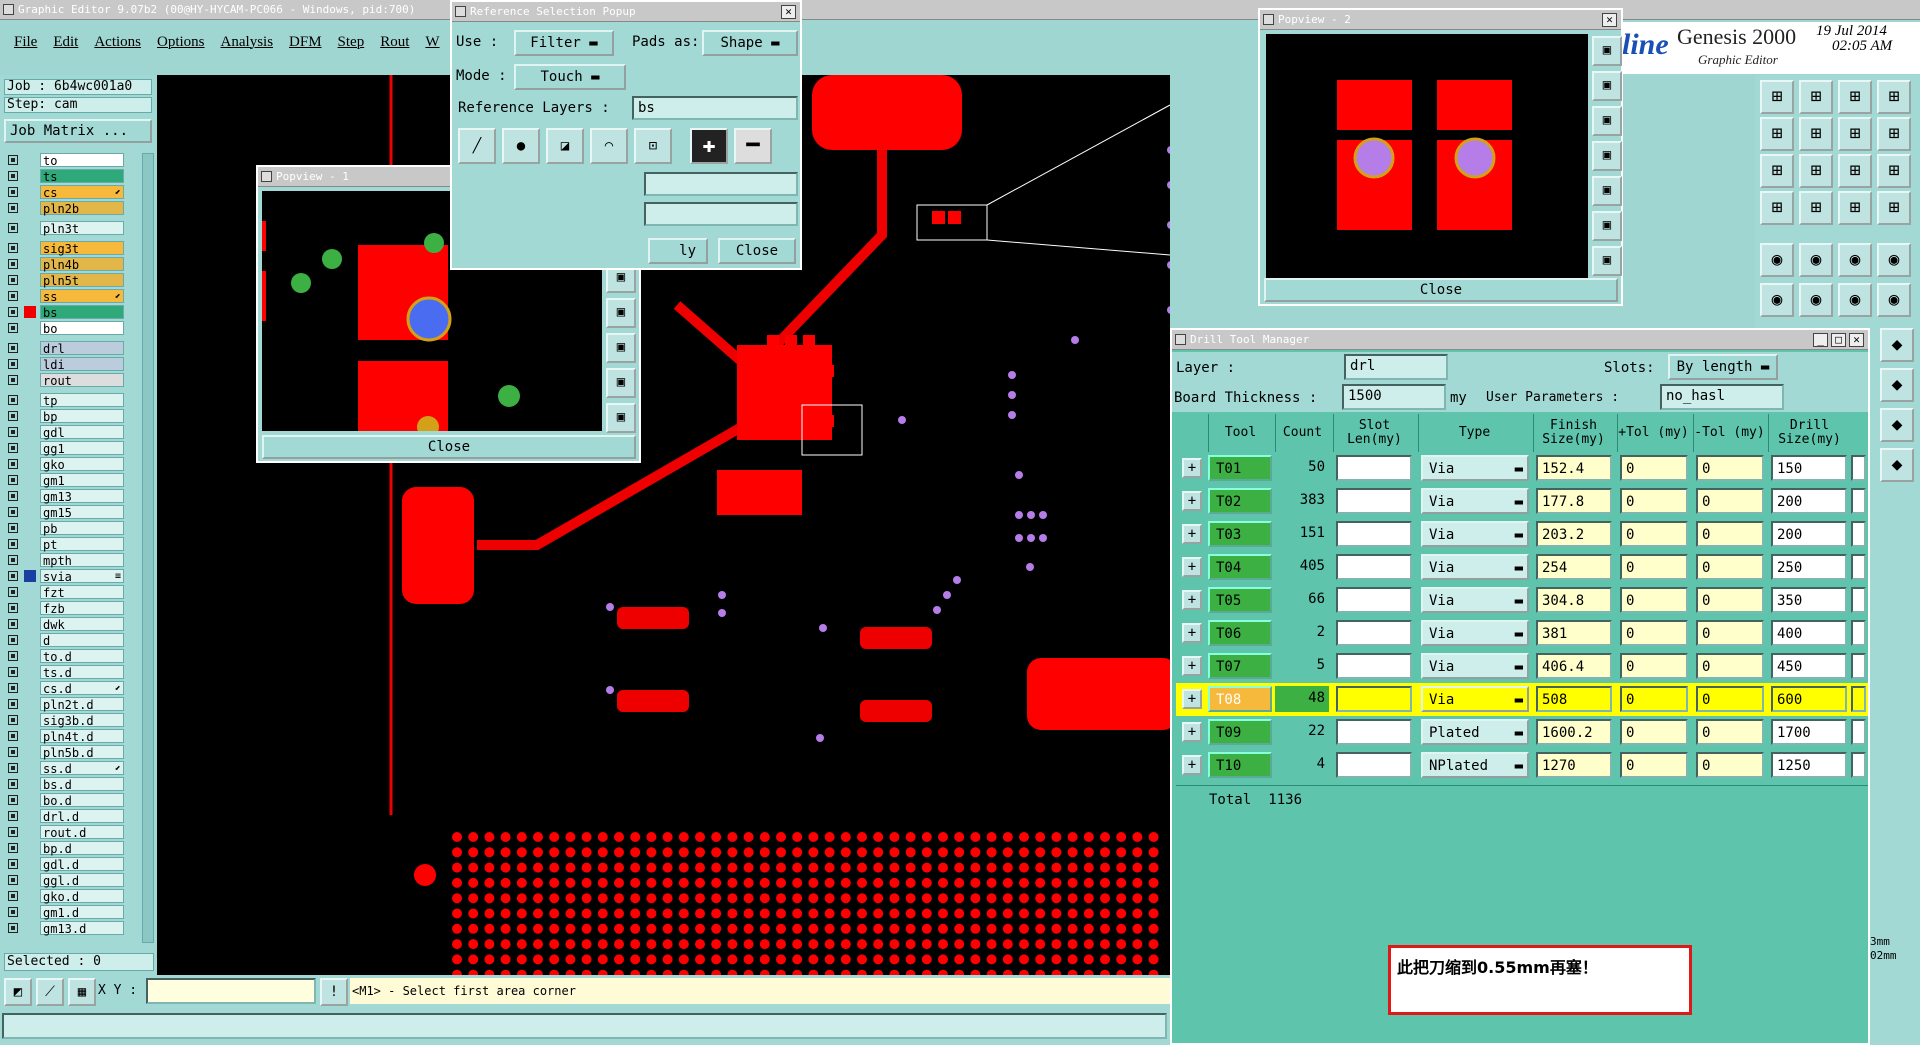  What do you see at coordinates (67, 848) in the screenshot?
I see `layer-row: bp.d` at bounding box center [67, 848].